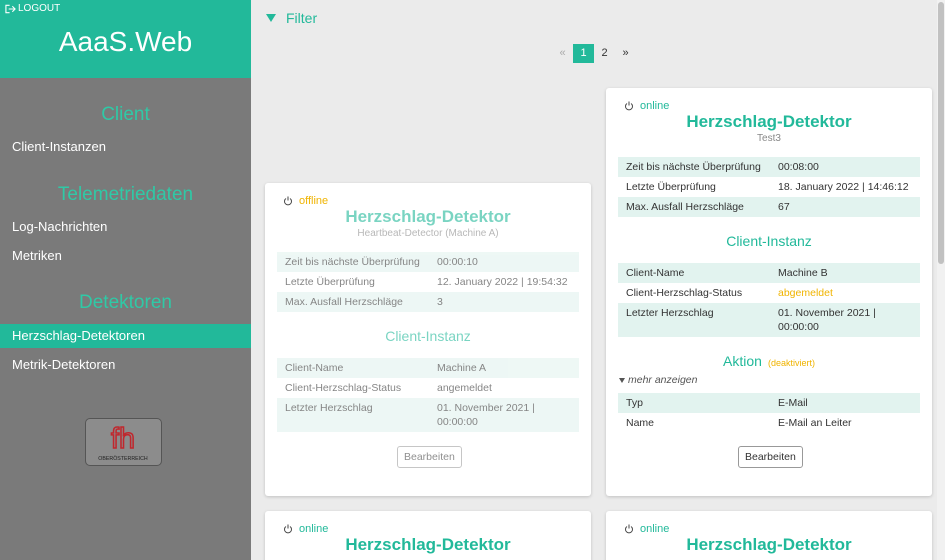 The image size is (945, 560). Describe the element at coordinates (125, 41) in the screenshot. I see `app-title: AaaS.Web` at that location.